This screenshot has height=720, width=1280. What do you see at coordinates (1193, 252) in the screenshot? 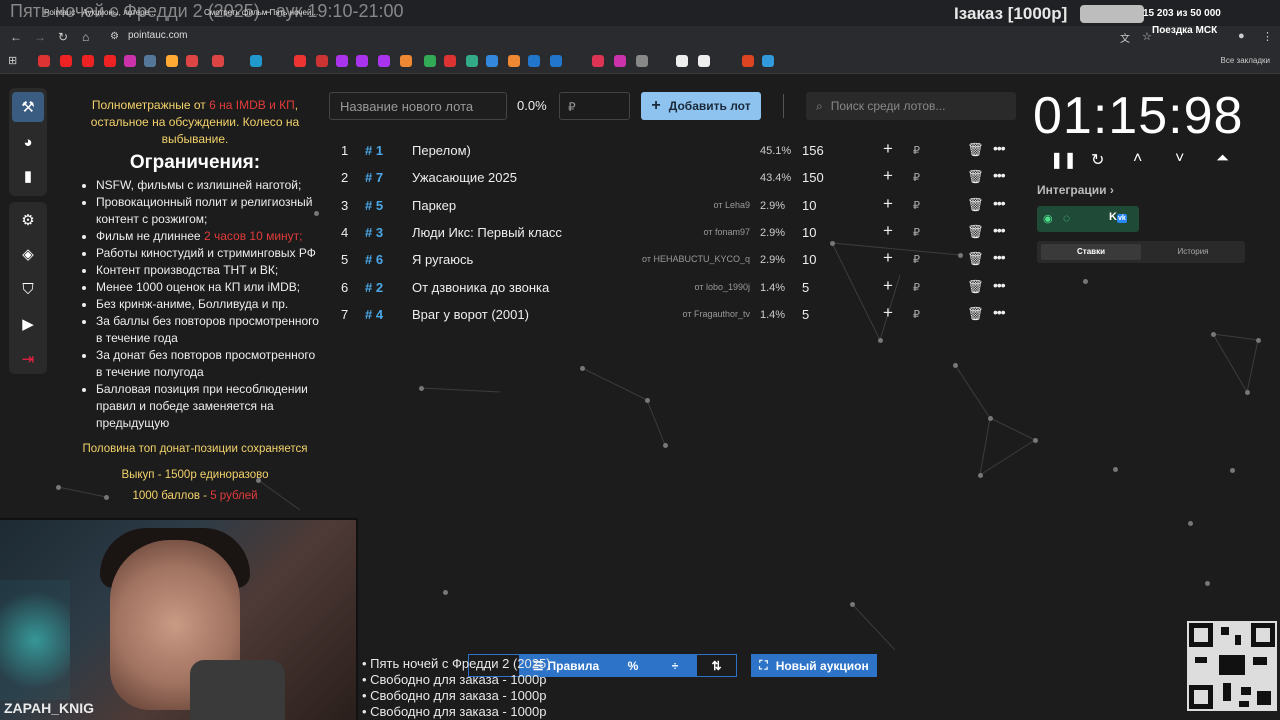
I see `tab-history: История` at bounding box center [1193, 252].